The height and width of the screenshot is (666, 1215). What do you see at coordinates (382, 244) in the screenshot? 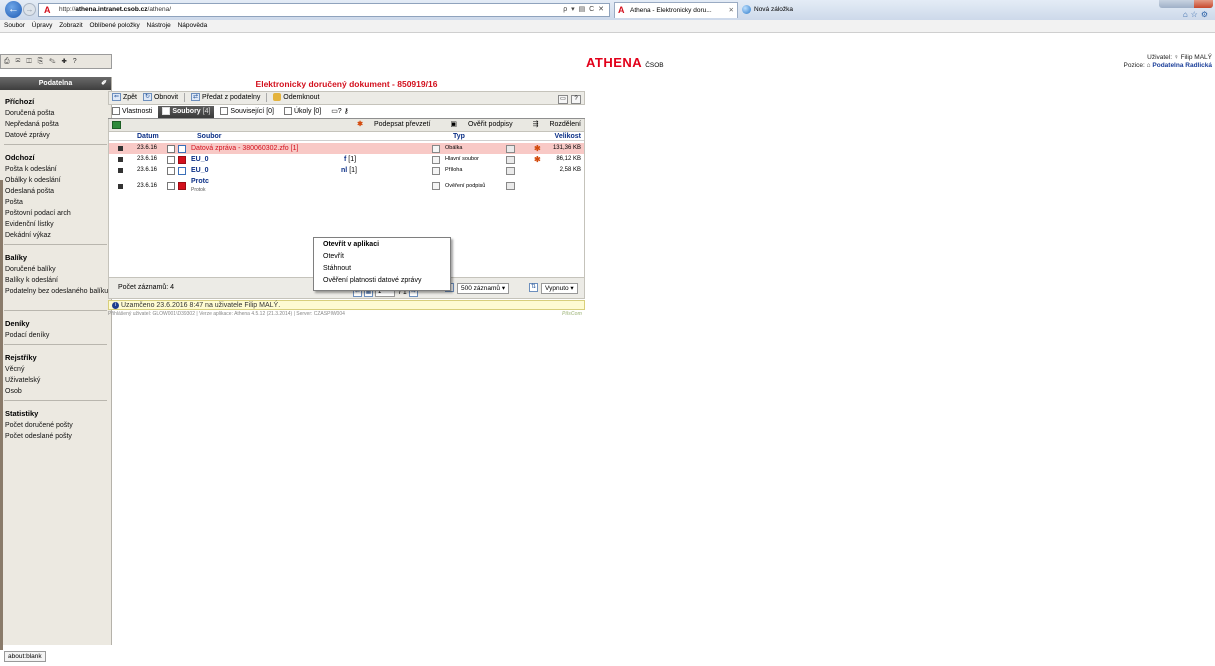
I see `menu-open-in-app: Otevřít v aplikaci` at bounding box center [382, 244].